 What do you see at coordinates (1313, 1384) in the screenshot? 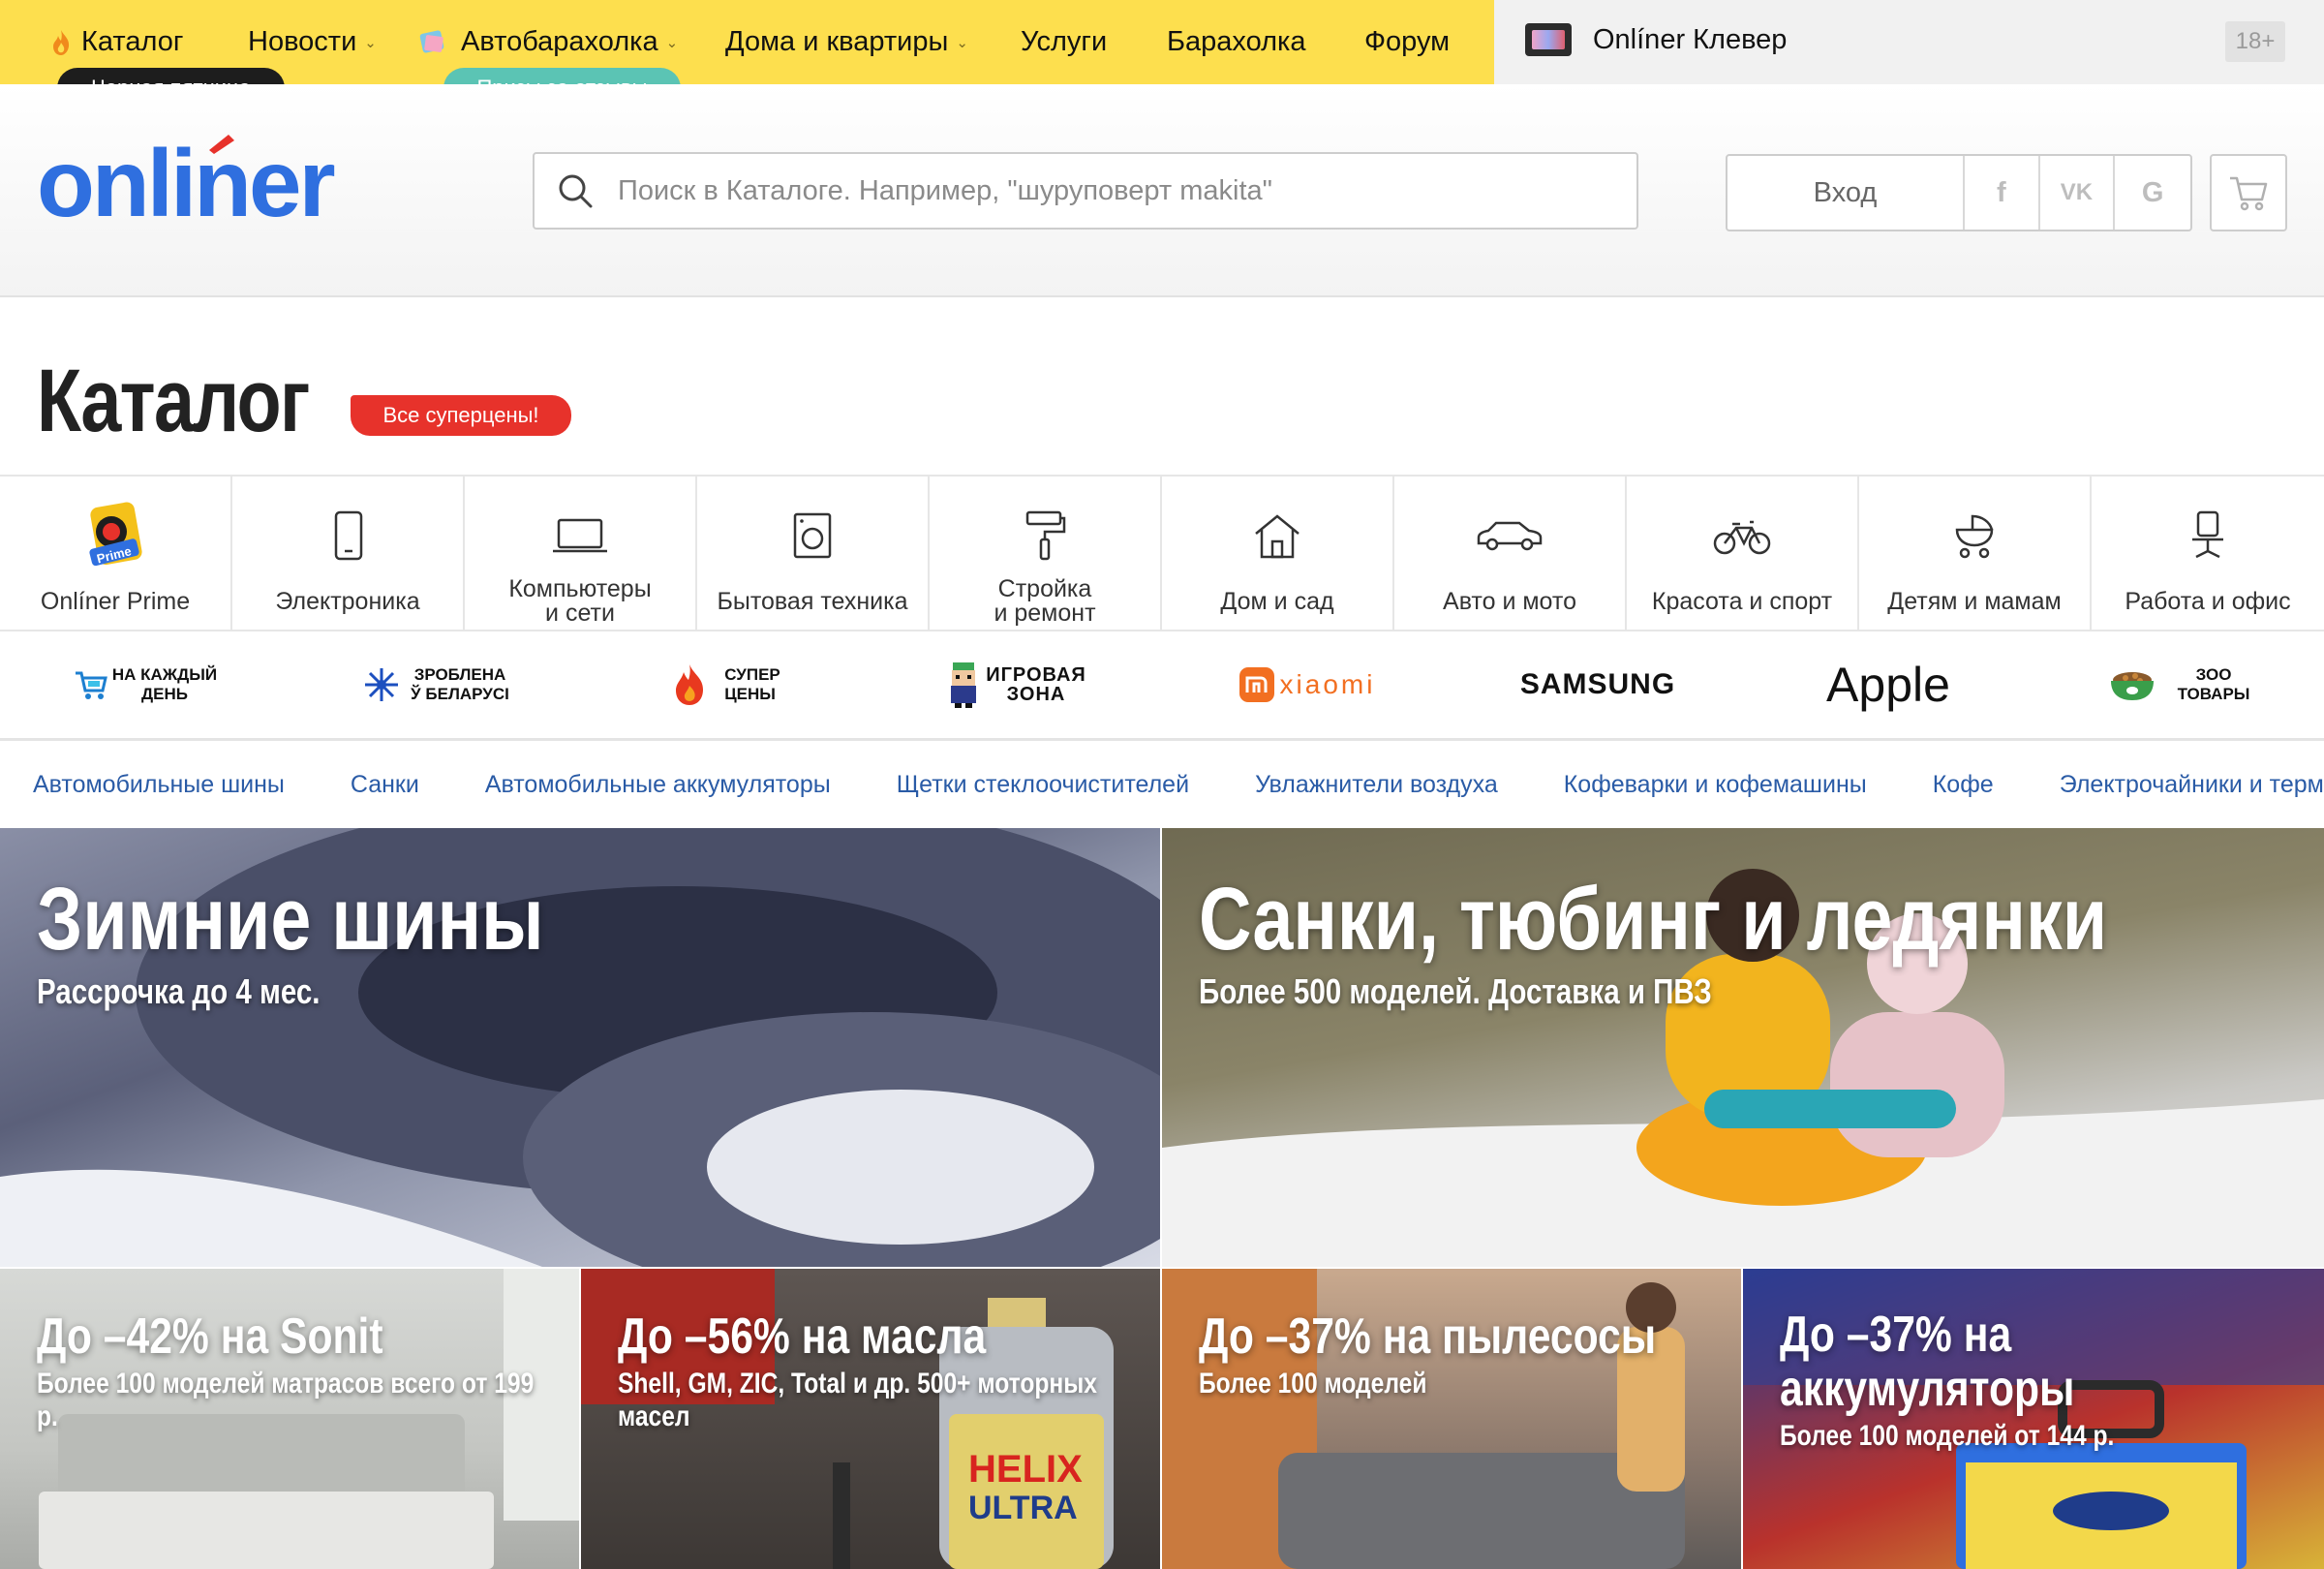
I see `banner-subtitle: Более 100 моделей` at bounding box center [1313, 1384].